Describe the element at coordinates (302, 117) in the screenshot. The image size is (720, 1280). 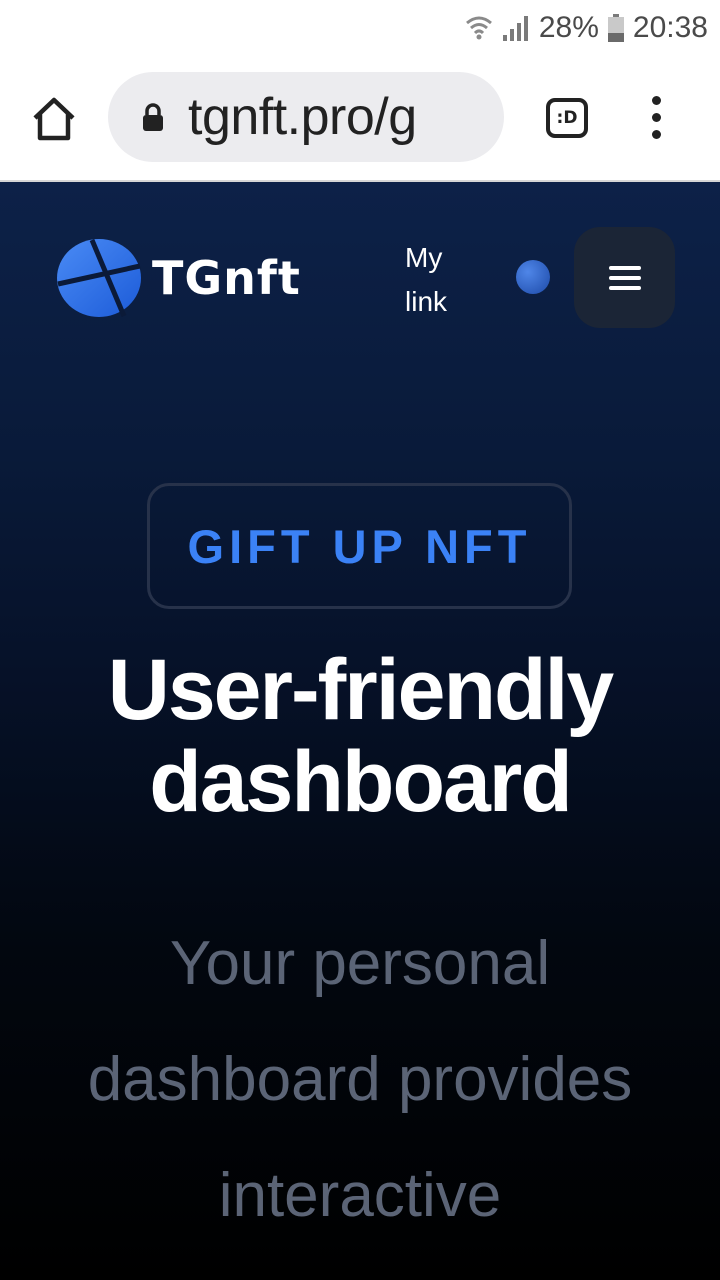
I see `url-text: tgnft.pro/g` at that location.